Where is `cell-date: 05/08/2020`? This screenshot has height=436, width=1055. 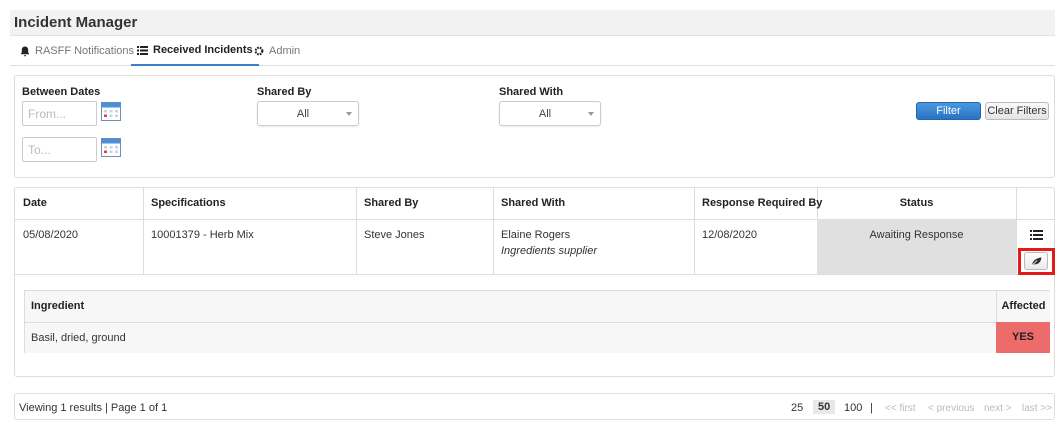
cell-date: 05/08/2020 is located at coordinates (51, 235).